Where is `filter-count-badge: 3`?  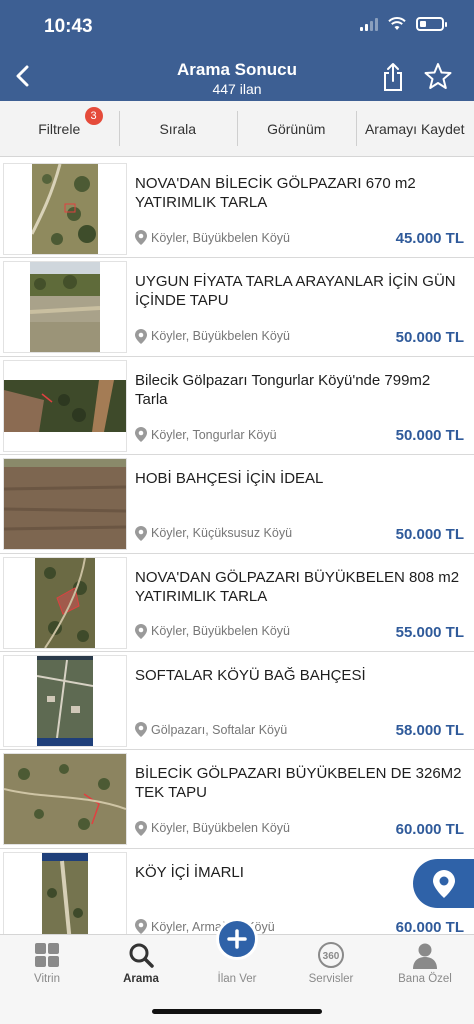 filter-count-badge: 3 is located at coordinates (93, 116).